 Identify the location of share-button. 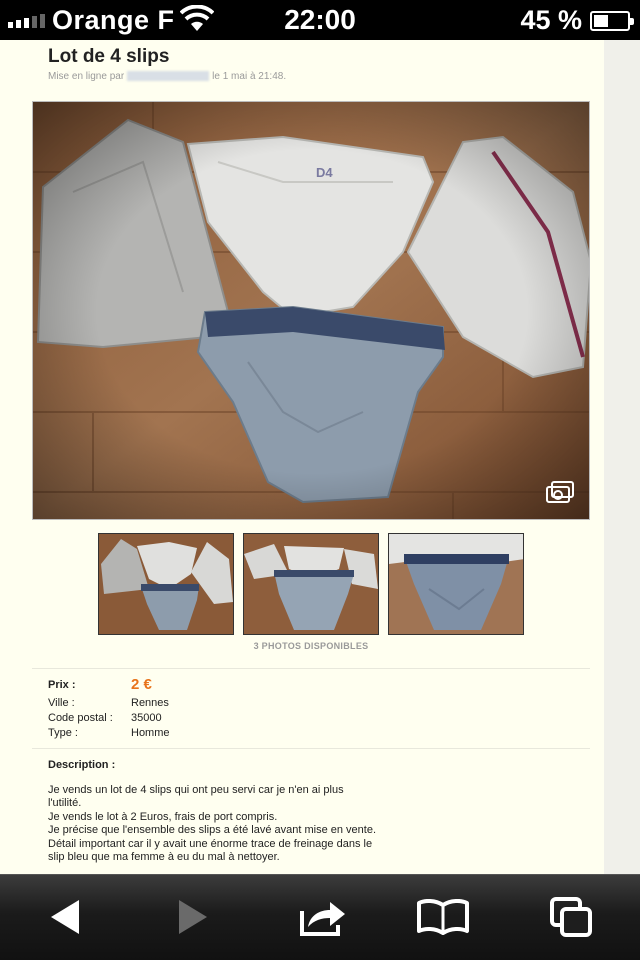
(323, 917).